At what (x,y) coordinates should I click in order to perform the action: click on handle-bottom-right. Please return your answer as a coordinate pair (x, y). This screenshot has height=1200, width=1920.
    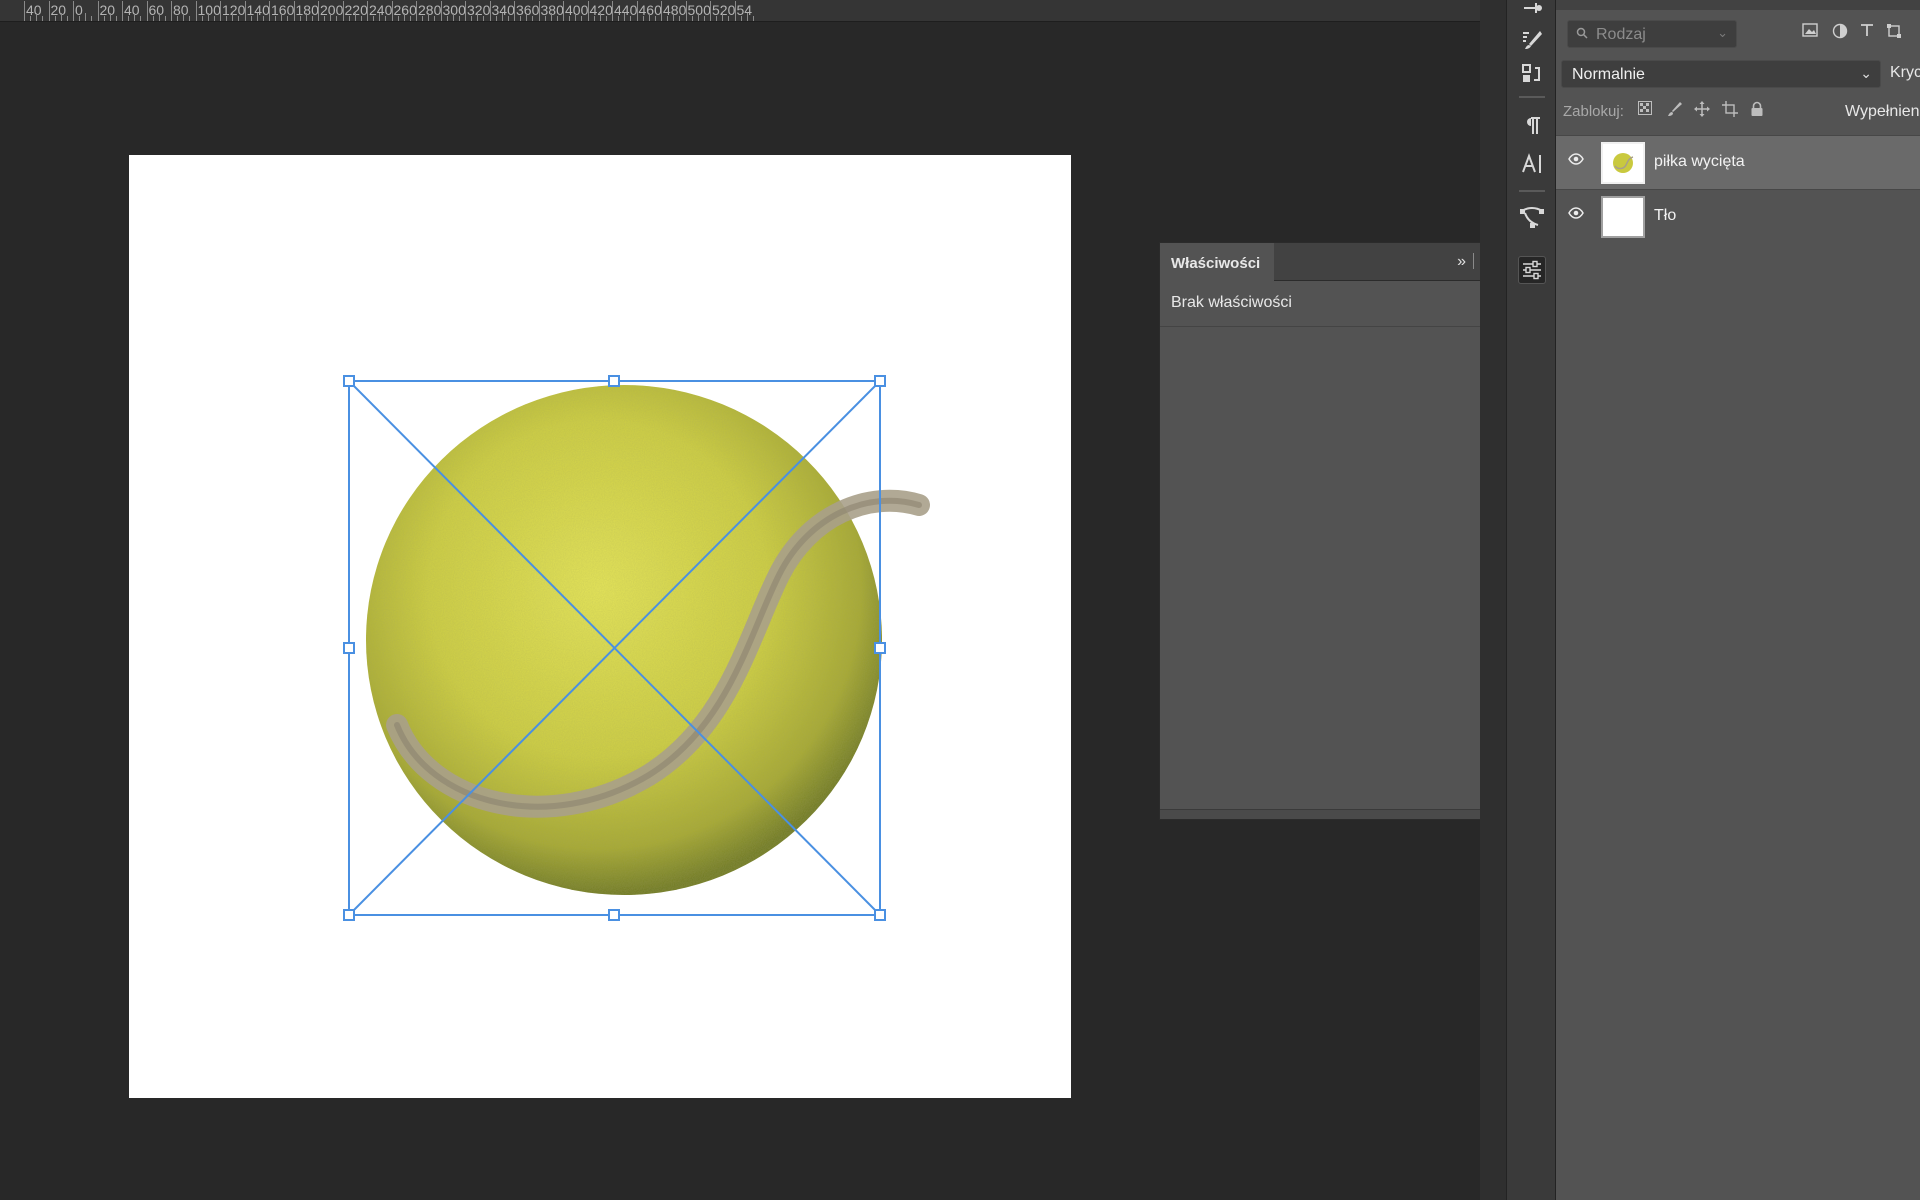
    Looking at the image, I should click on (880, 915).